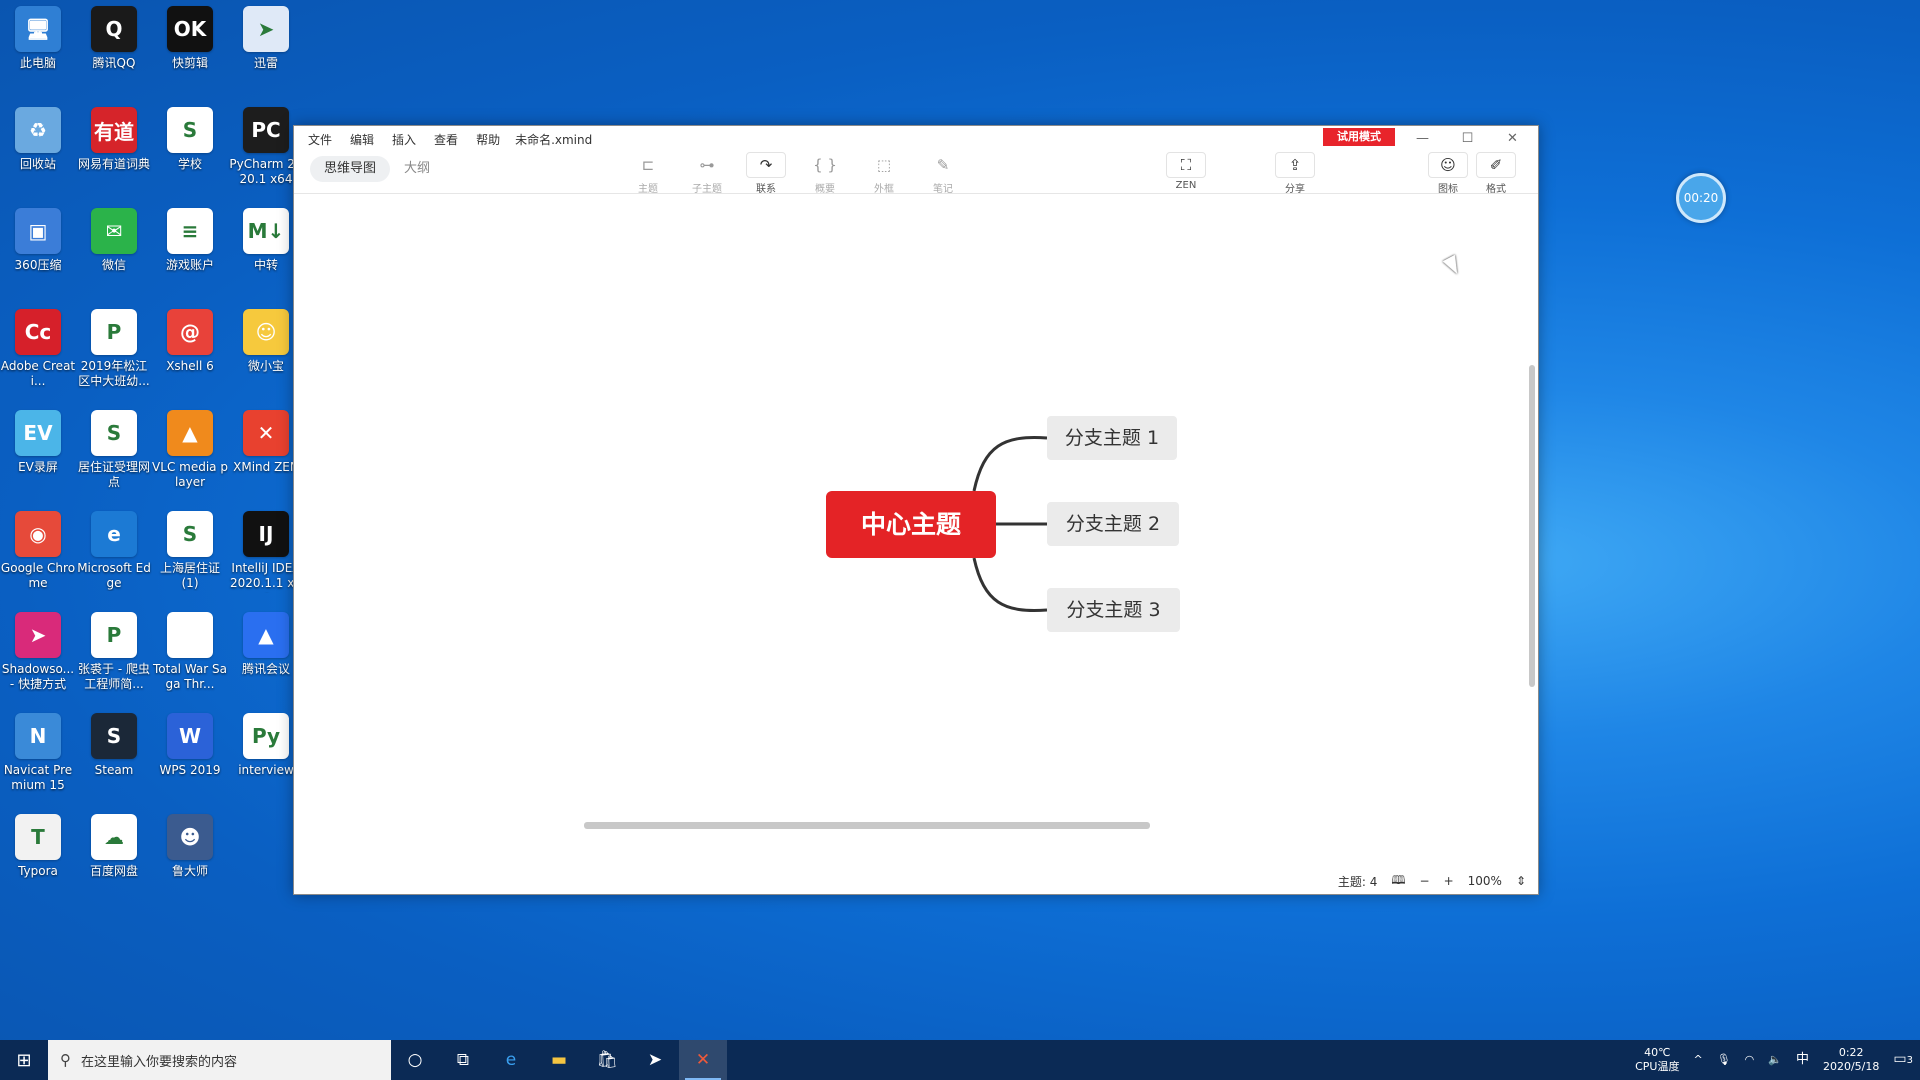 The width and height of the screenshot is (1920, 1080). Describe the element at coordinates (190, 763) in the screenshot. I see `desktop-icon: W WPS 2019` at that location.